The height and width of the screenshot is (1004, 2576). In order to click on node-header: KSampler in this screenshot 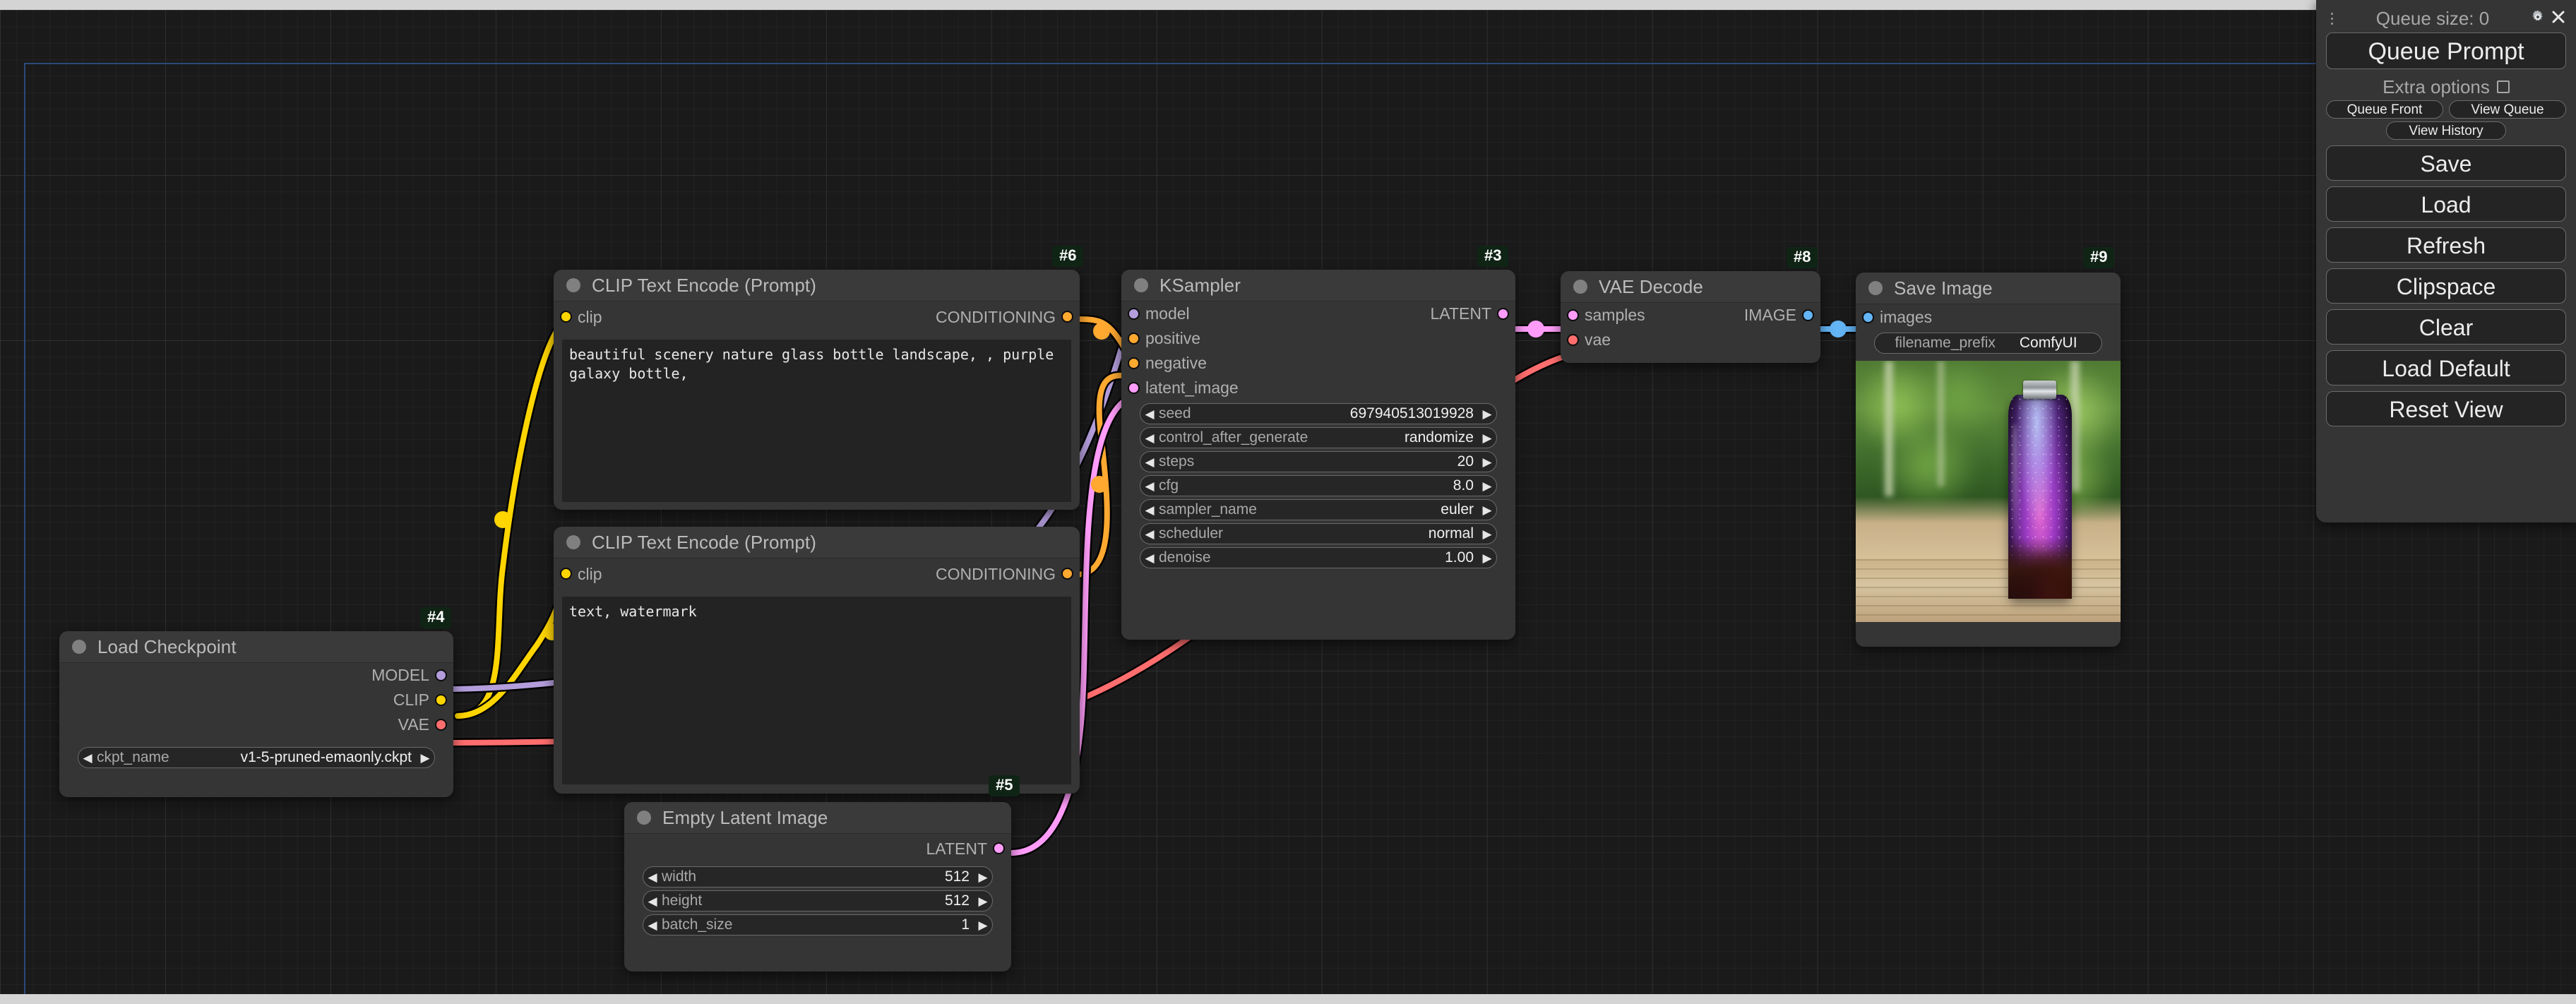, I will do `click(1318, 286)`.